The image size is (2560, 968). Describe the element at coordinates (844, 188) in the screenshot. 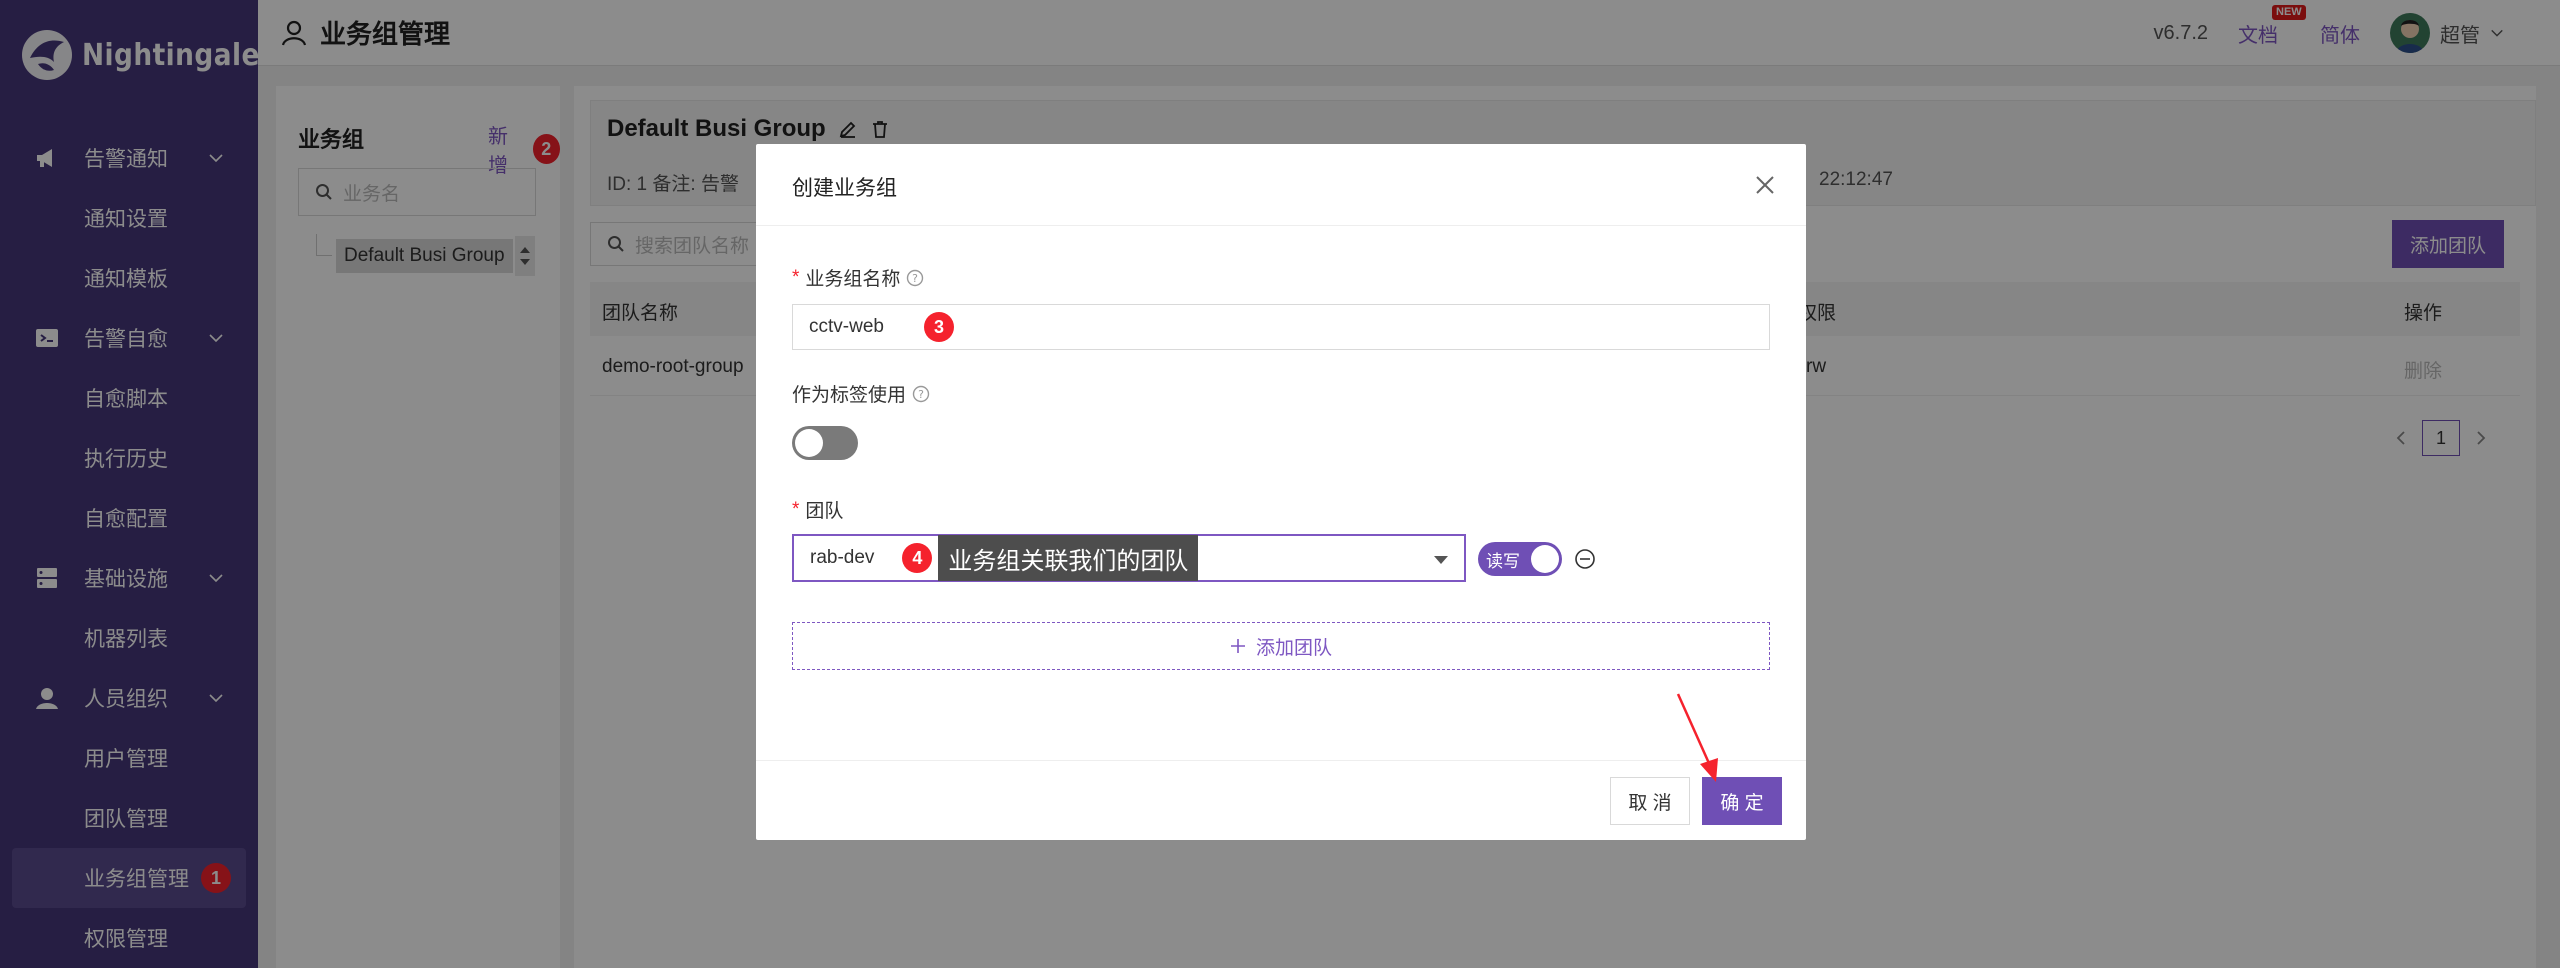

I see `modal-title: 创建业务组` at that location.